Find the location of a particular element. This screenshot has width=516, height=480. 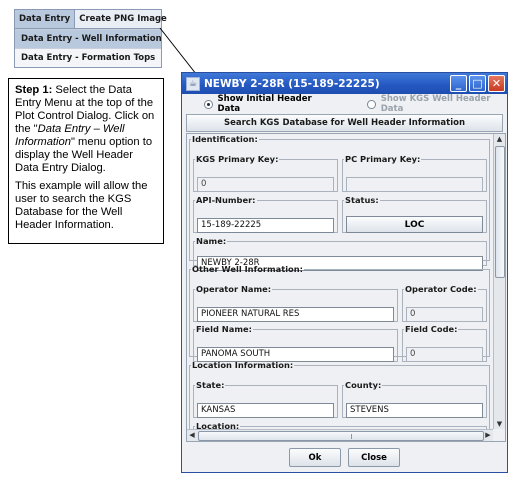

status-button: LOC is located at coordinates (414, 224).